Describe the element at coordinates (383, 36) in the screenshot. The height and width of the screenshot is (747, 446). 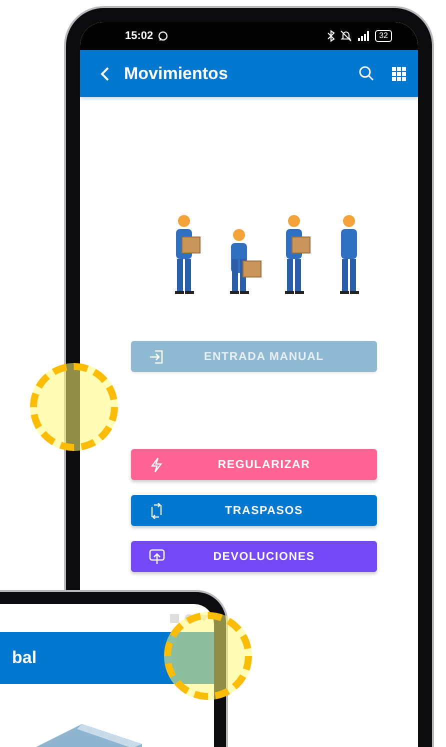
I see `battery-level: 32` at that location.